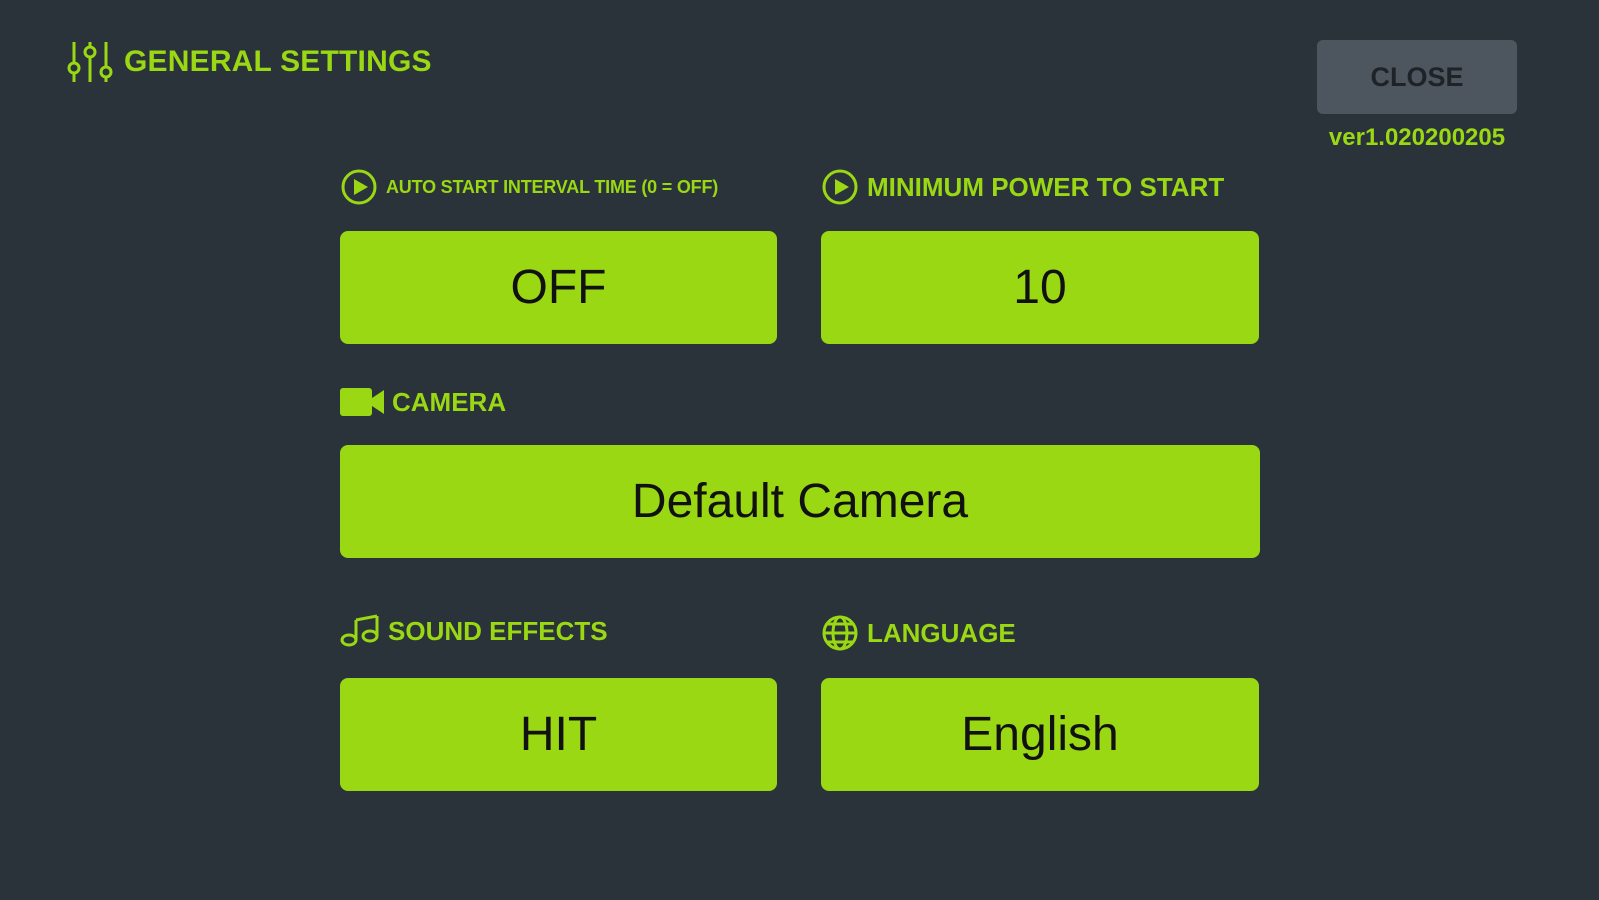  I want to click on auto-start-label: AUTO START INTERVAL TIME (0 = OFF), so click(529, 187).